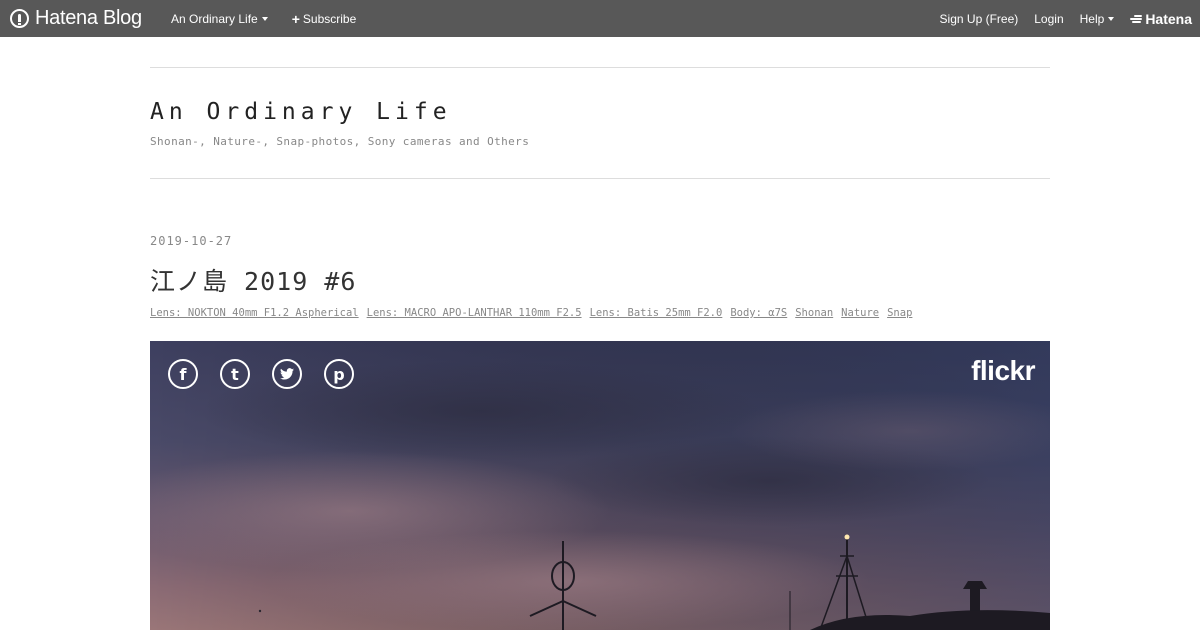  Describe the element at coordinates (191, 241) in the screenshot. I see `entry-date: 2019-10-27` at that location.